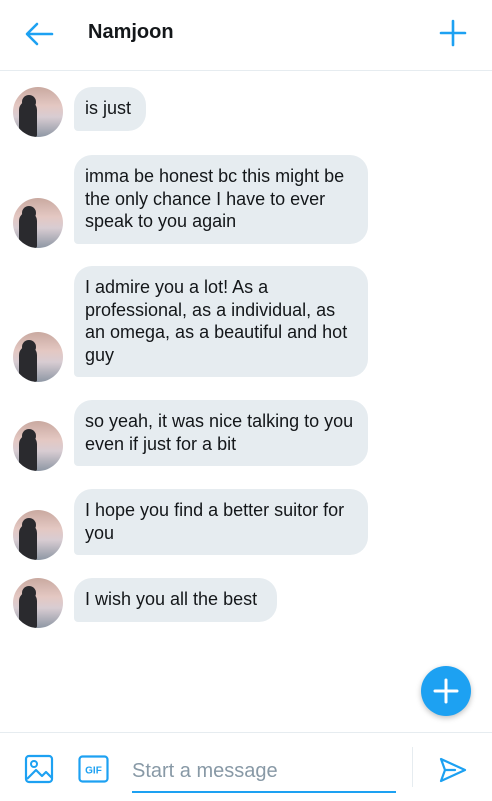  I want to click on add-gif-button: GIF, so click(93, 769).